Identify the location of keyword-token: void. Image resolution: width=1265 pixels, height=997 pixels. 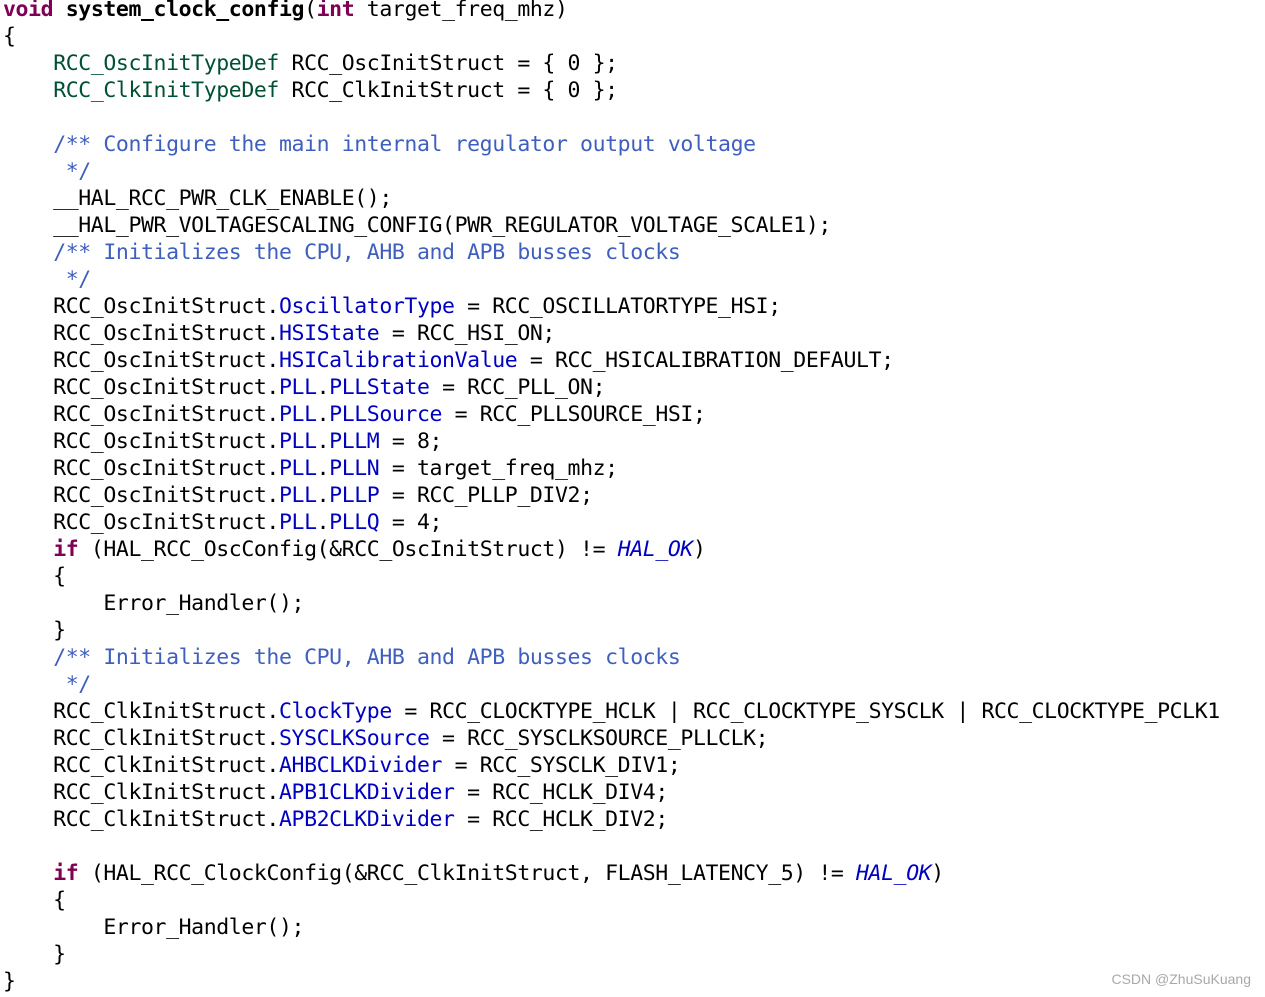
(28, 11).